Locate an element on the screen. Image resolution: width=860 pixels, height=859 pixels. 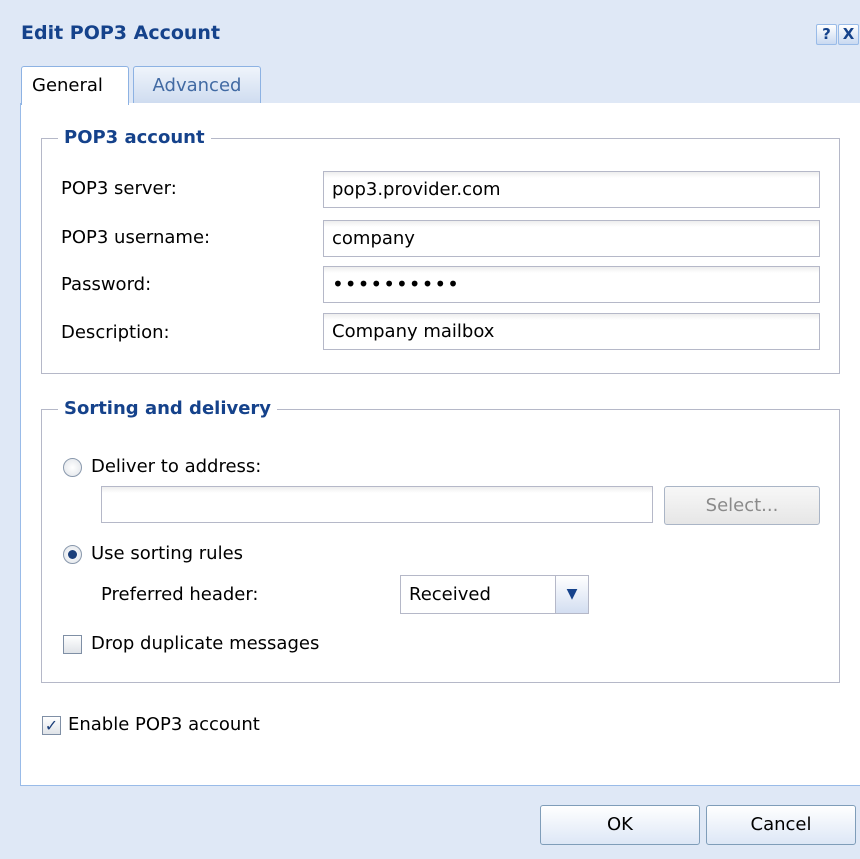
pop3-username-input: company is located at coordinates (571, 238).